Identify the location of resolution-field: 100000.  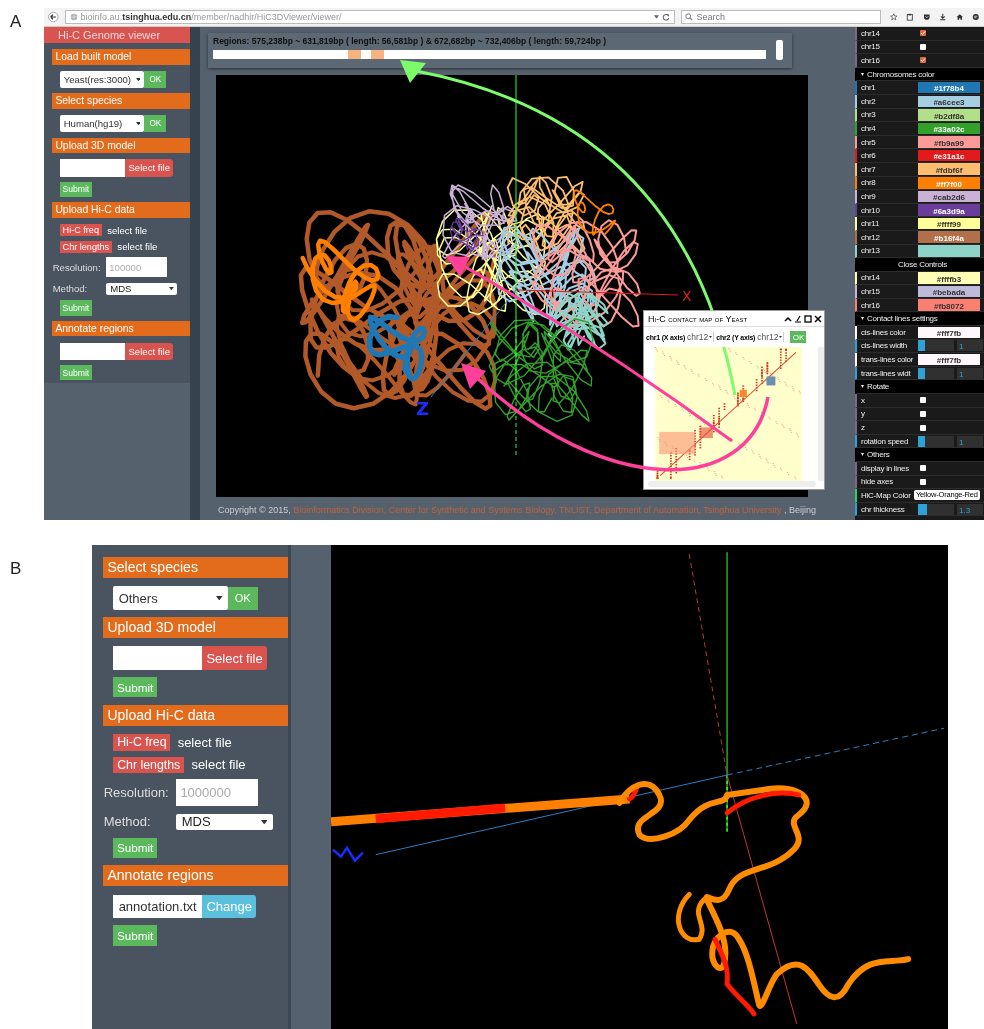
(136, 267).